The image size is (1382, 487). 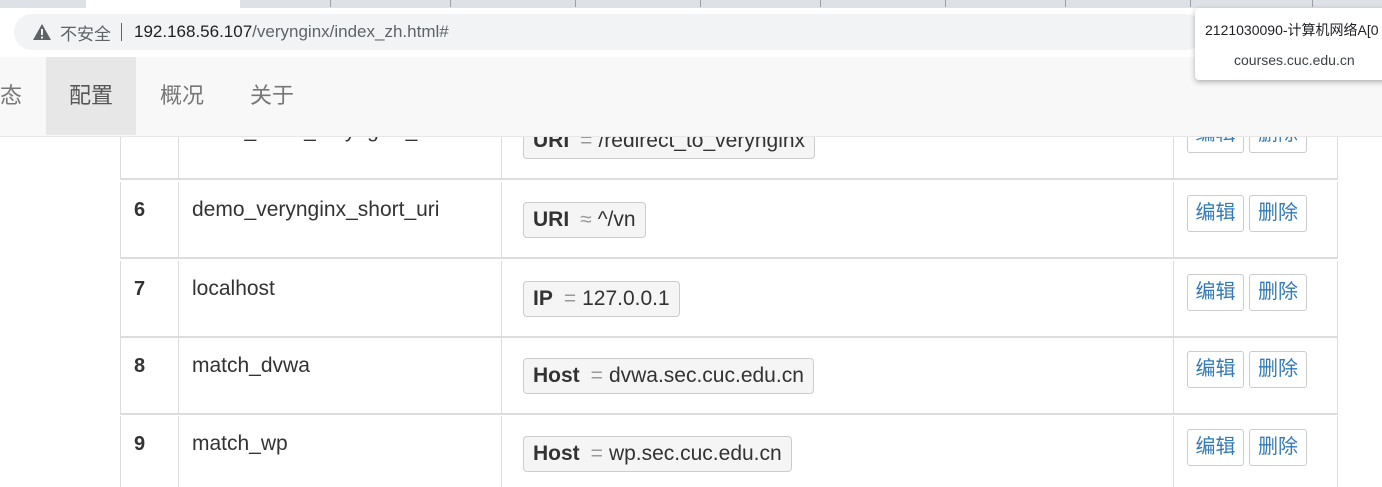 I want to click on nav-item-about: 关于, so click(x=272, y=96).